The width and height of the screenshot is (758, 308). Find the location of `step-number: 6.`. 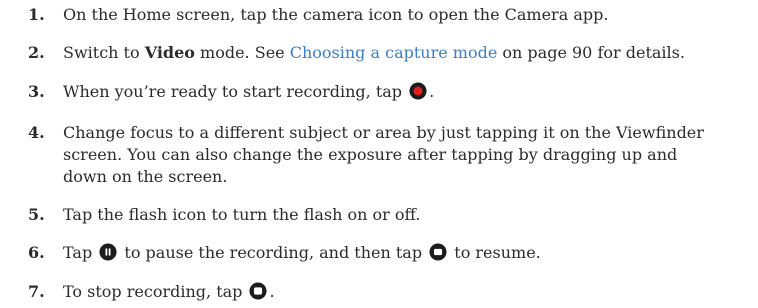

step-number: 6. is located at coordinates (36, 252).